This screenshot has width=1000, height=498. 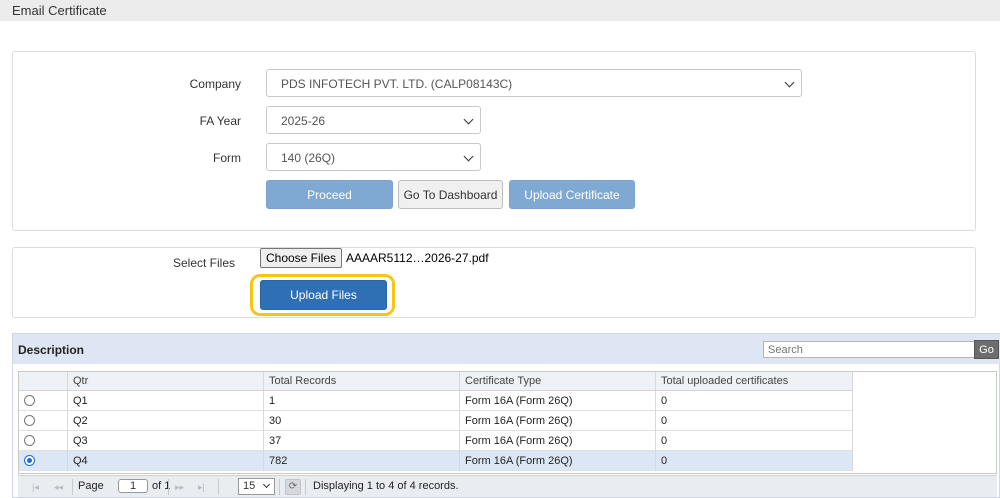 What do you see at coordinates (373, 120) in the screenshot?
I see `fa-year-select: 2025-26` at bounding box center [373, 120].